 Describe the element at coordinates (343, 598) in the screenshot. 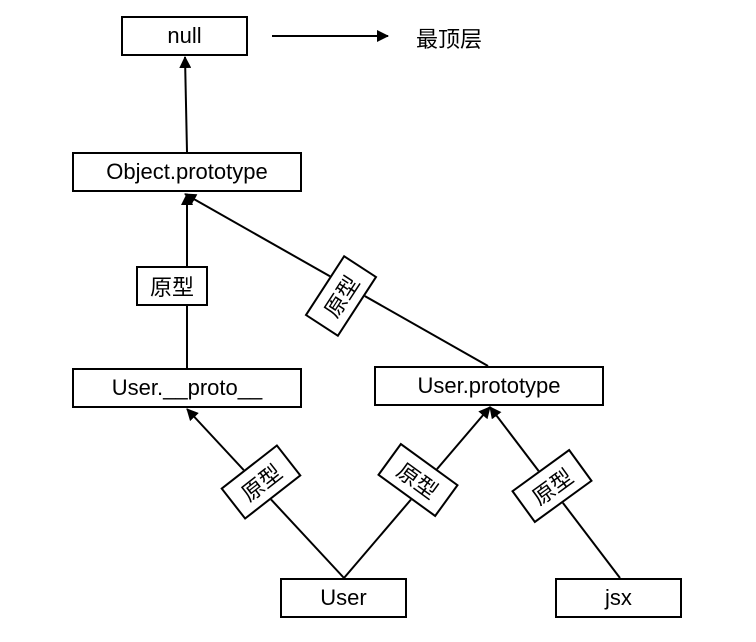

I see `node-user: User` at that location.